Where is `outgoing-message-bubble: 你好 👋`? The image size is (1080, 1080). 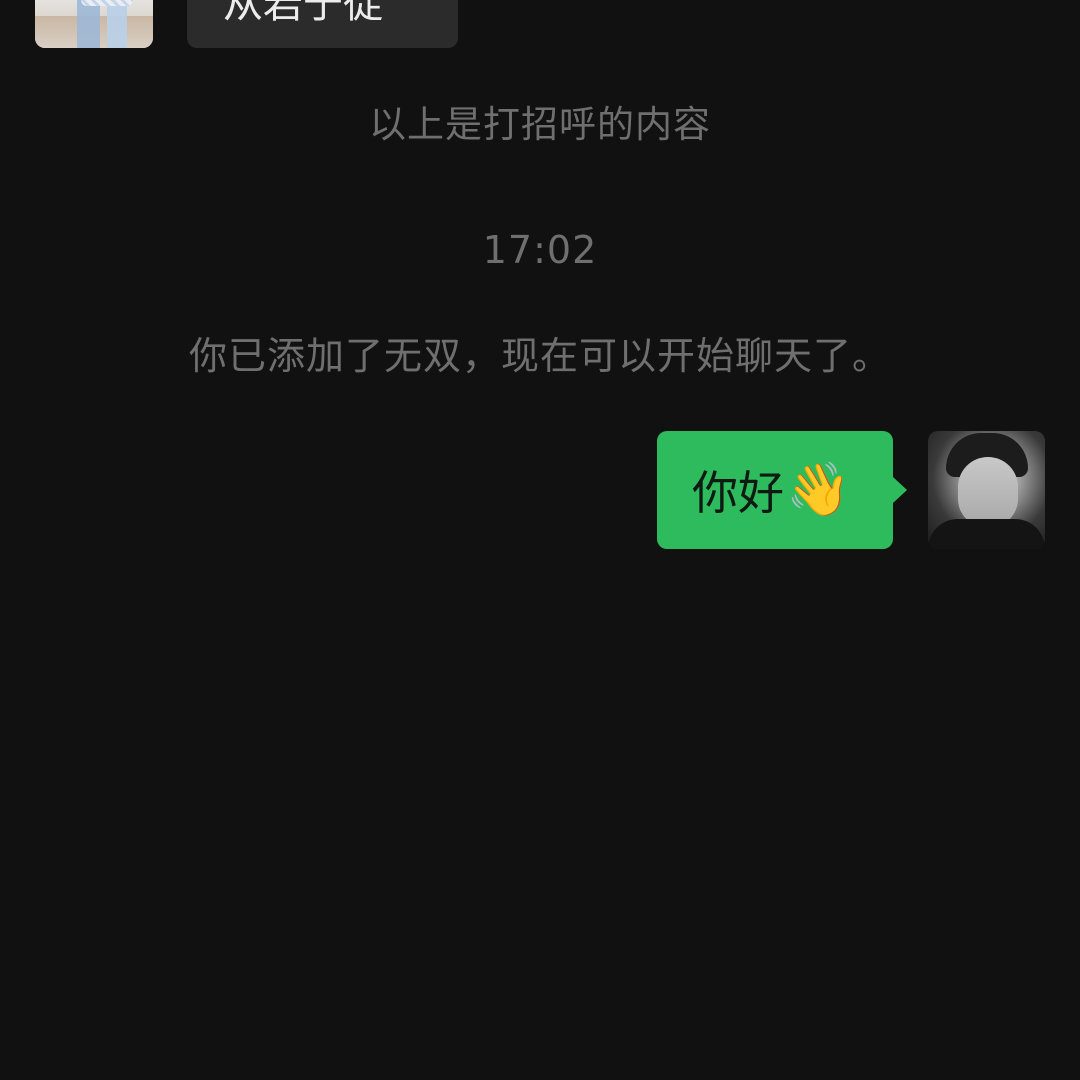 outgoing-message-bubble: 你好 👋 is located at coordinates (782, 490).